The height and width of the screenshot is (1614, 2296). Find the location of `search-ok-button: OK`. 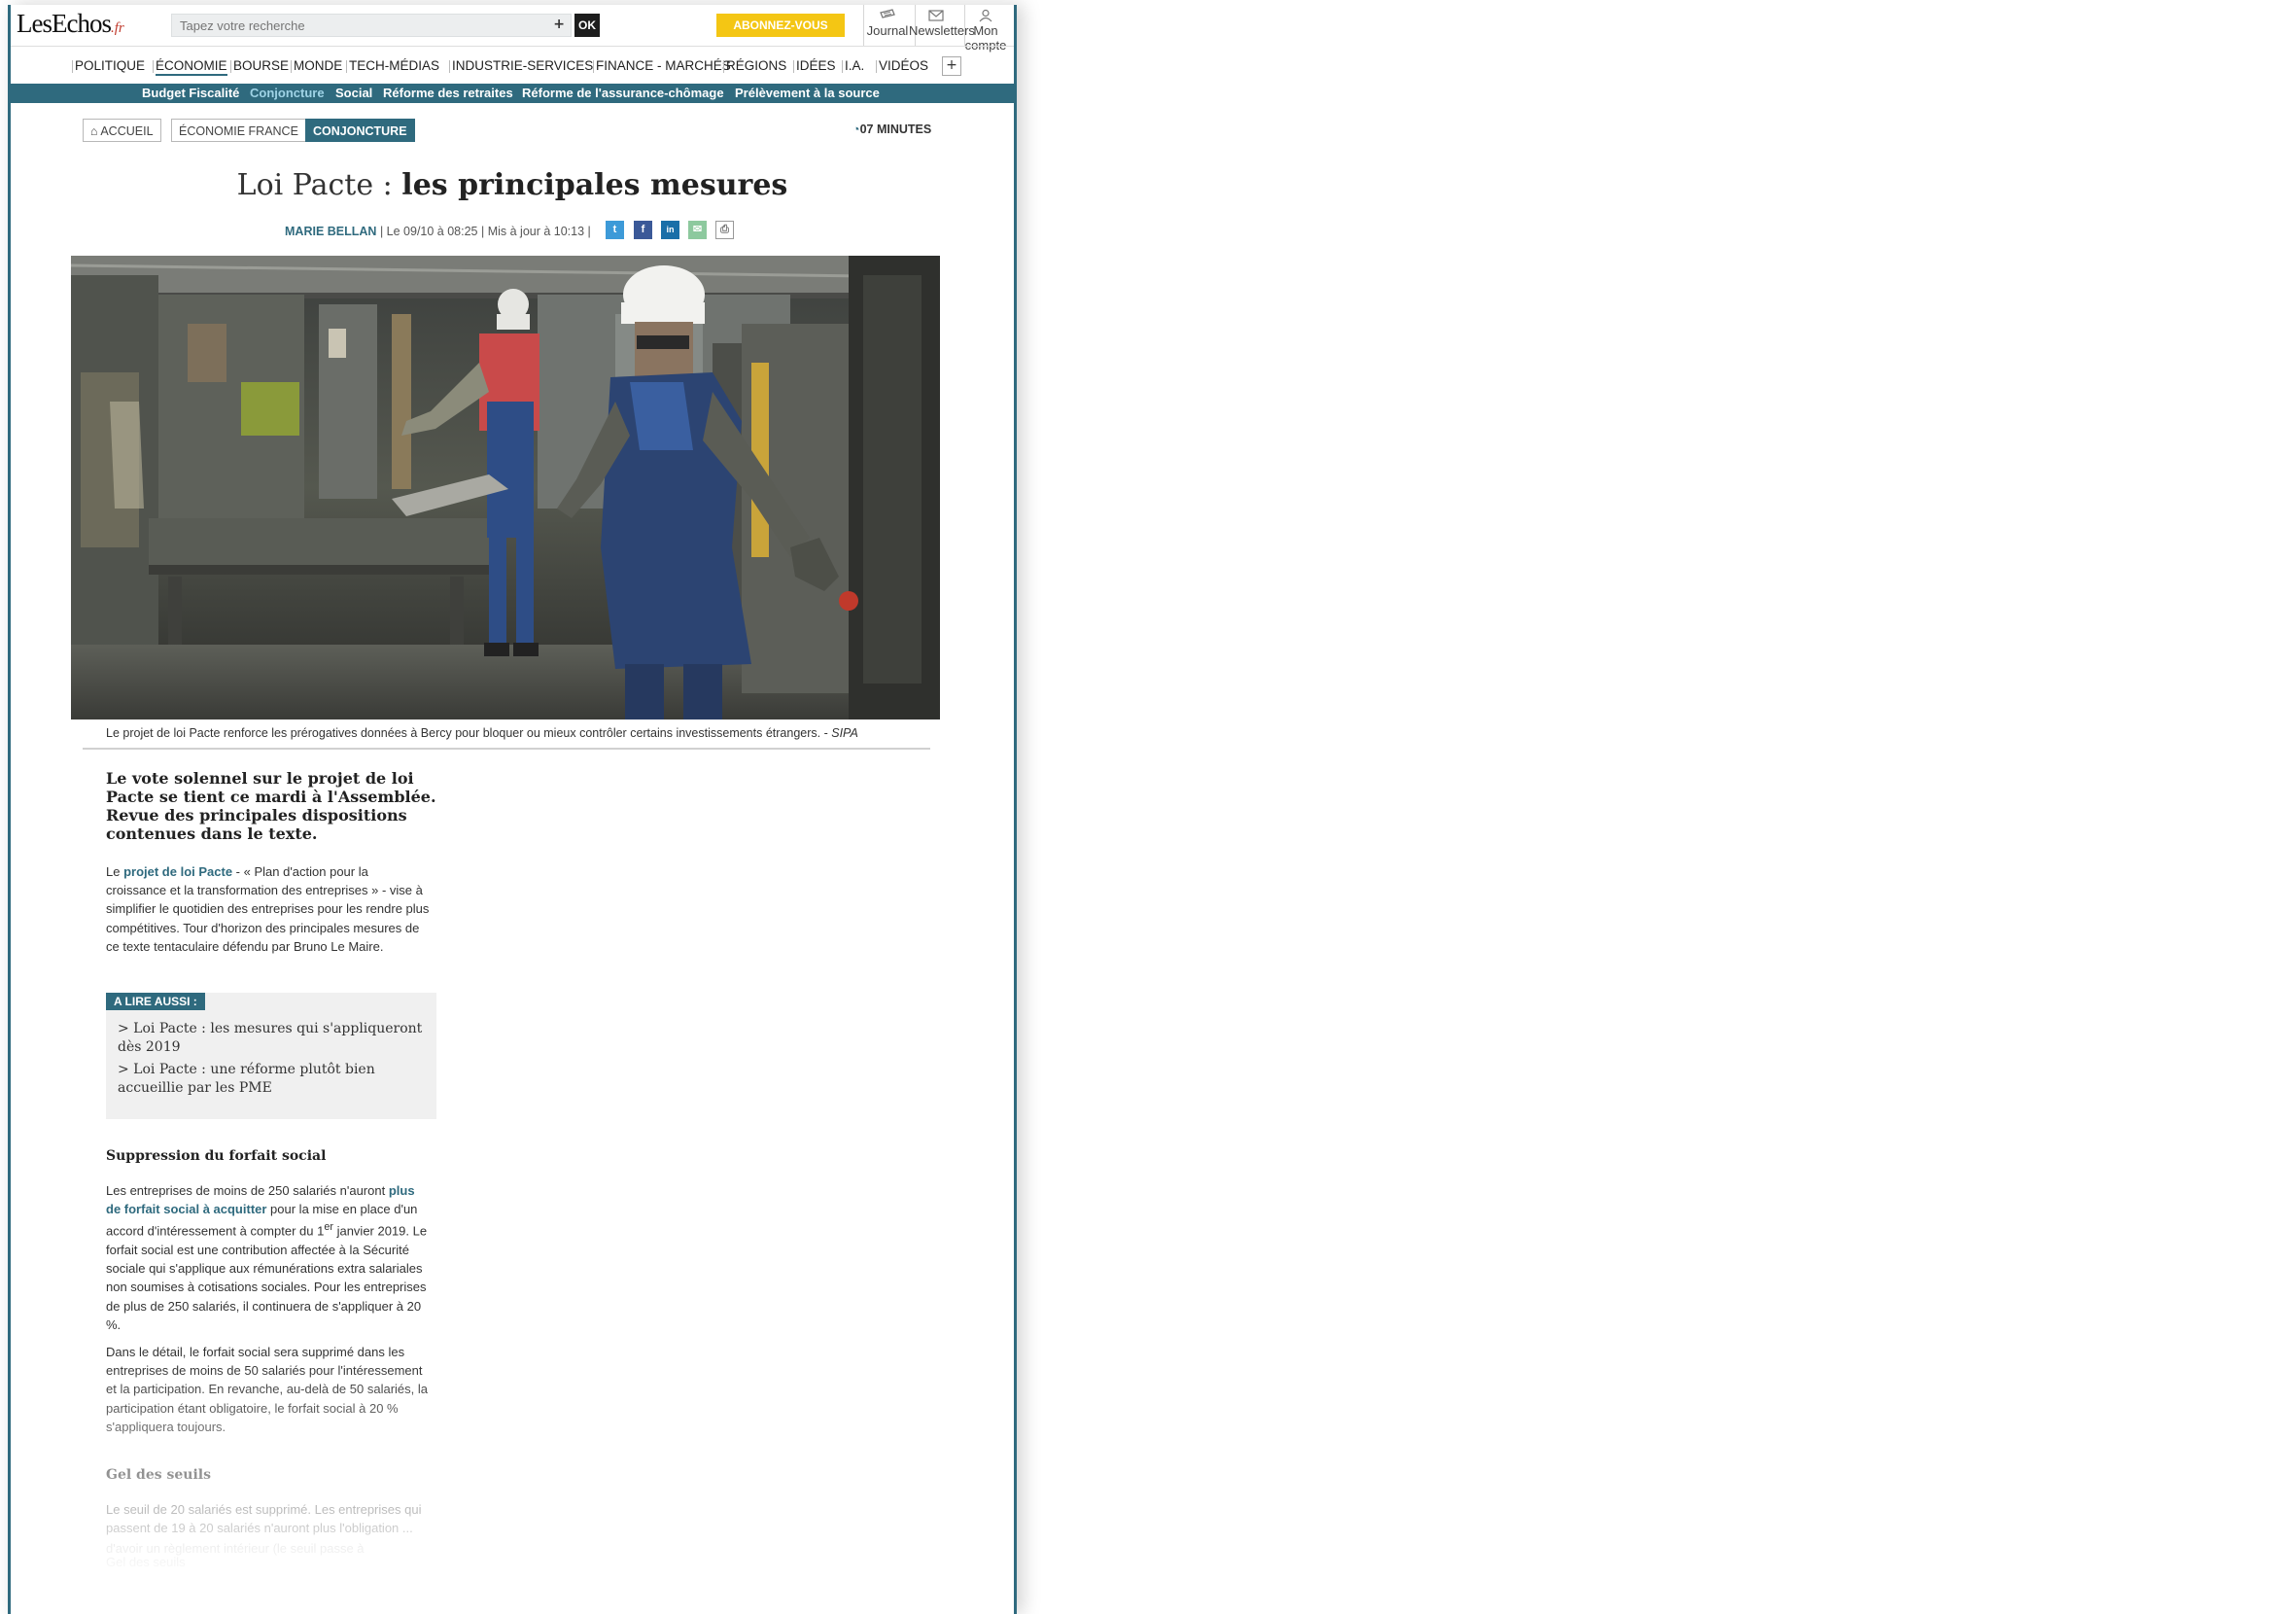

search-ok-button: OK is located at coordinates (587, 26).